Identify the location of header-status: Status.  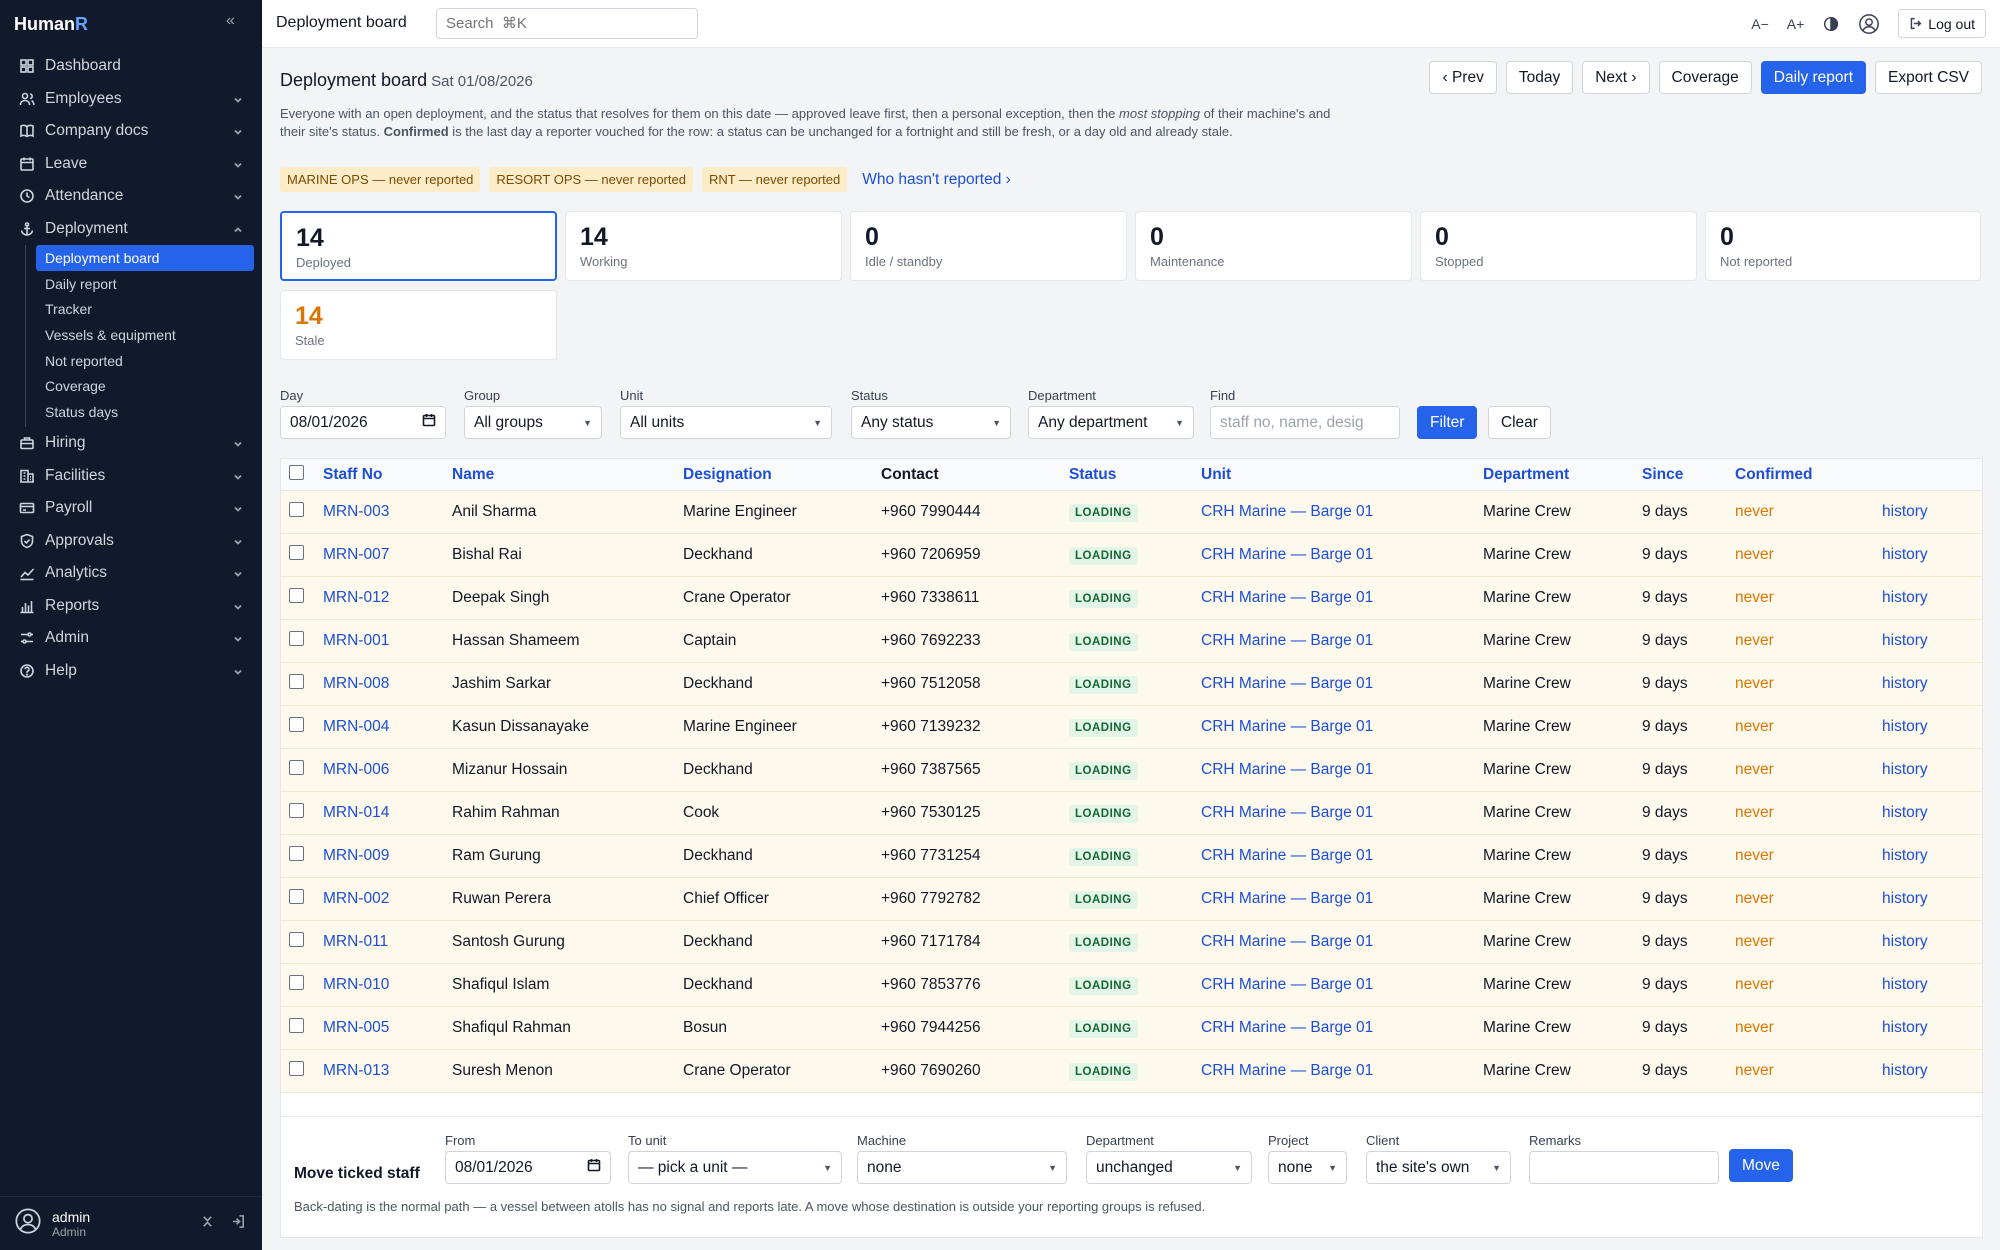
(1135, 475).